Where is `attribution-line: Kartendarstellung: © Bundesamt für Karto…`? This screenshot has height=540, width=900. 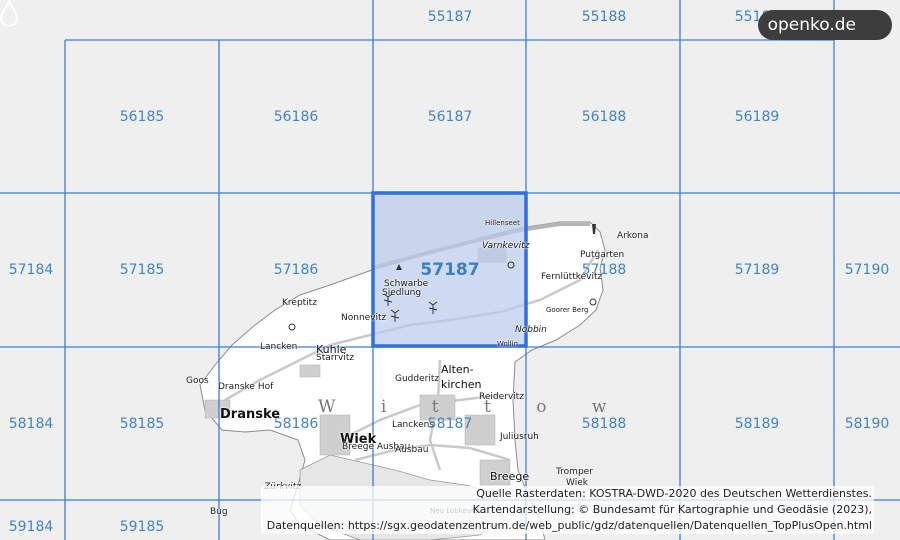
attribution-line: Kartendarstellung: © Bundesamt für Karto… is located at coordinates (672, 509).